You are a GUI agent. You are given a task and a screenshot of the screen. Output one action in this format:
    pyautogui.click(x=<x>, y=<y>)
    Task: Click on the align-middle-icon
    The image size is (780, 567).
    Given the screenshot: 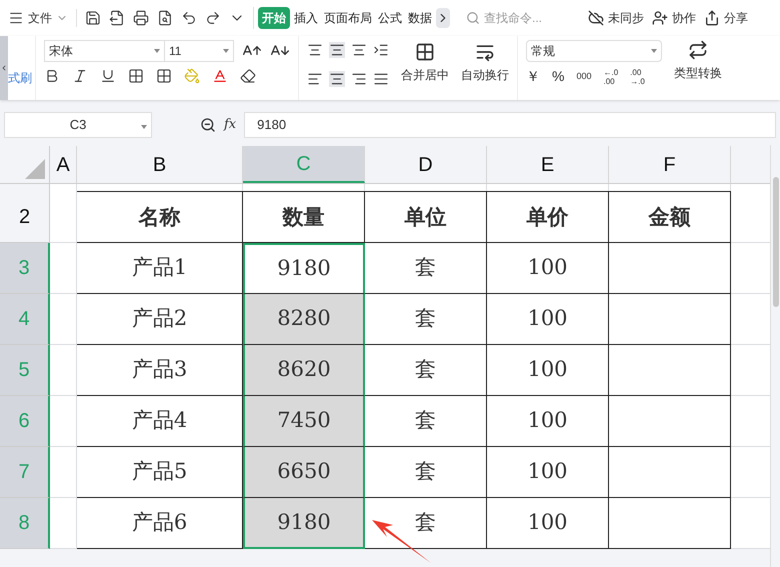 What is the action you would take?
    pyautogui.click(x=337, y=50)
    